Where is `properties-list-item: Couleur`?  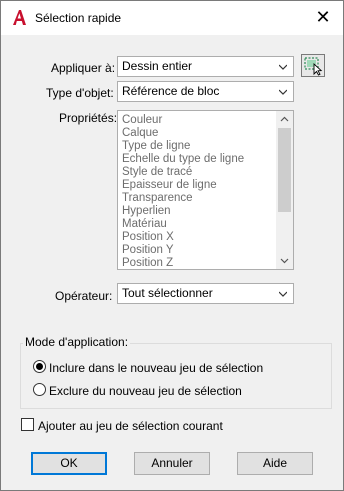
properties-list-item: Couleur is located at coordinates (181, 120).